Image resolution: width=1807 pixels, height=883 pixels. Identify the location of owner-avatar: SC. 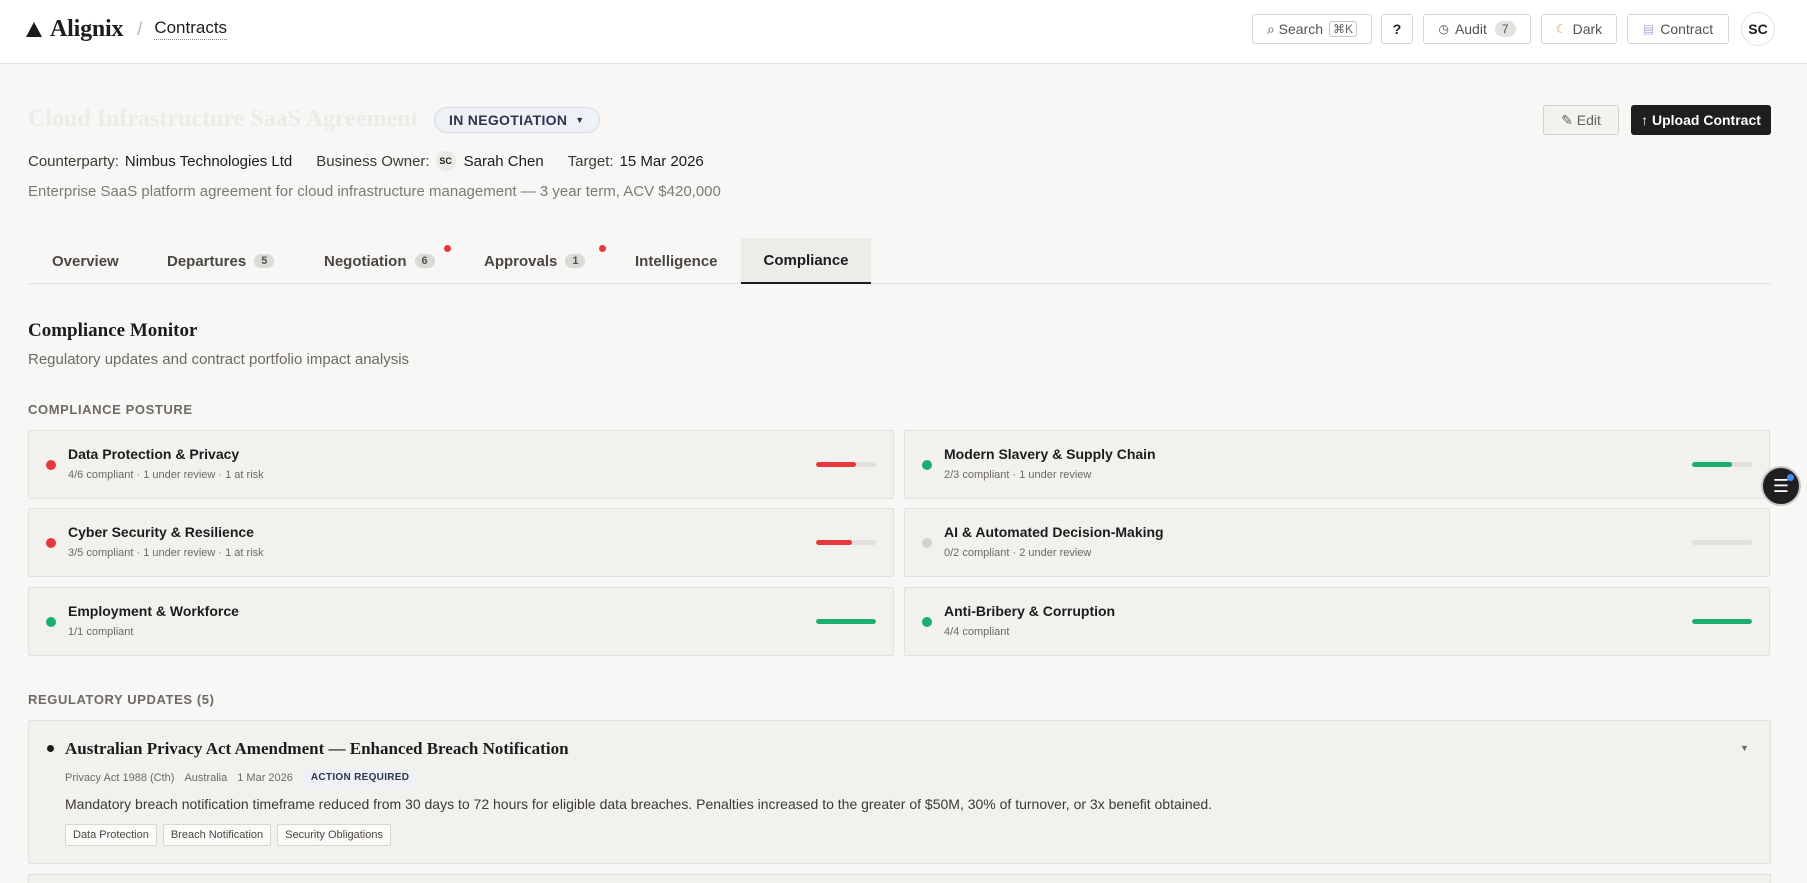
(445, 161).